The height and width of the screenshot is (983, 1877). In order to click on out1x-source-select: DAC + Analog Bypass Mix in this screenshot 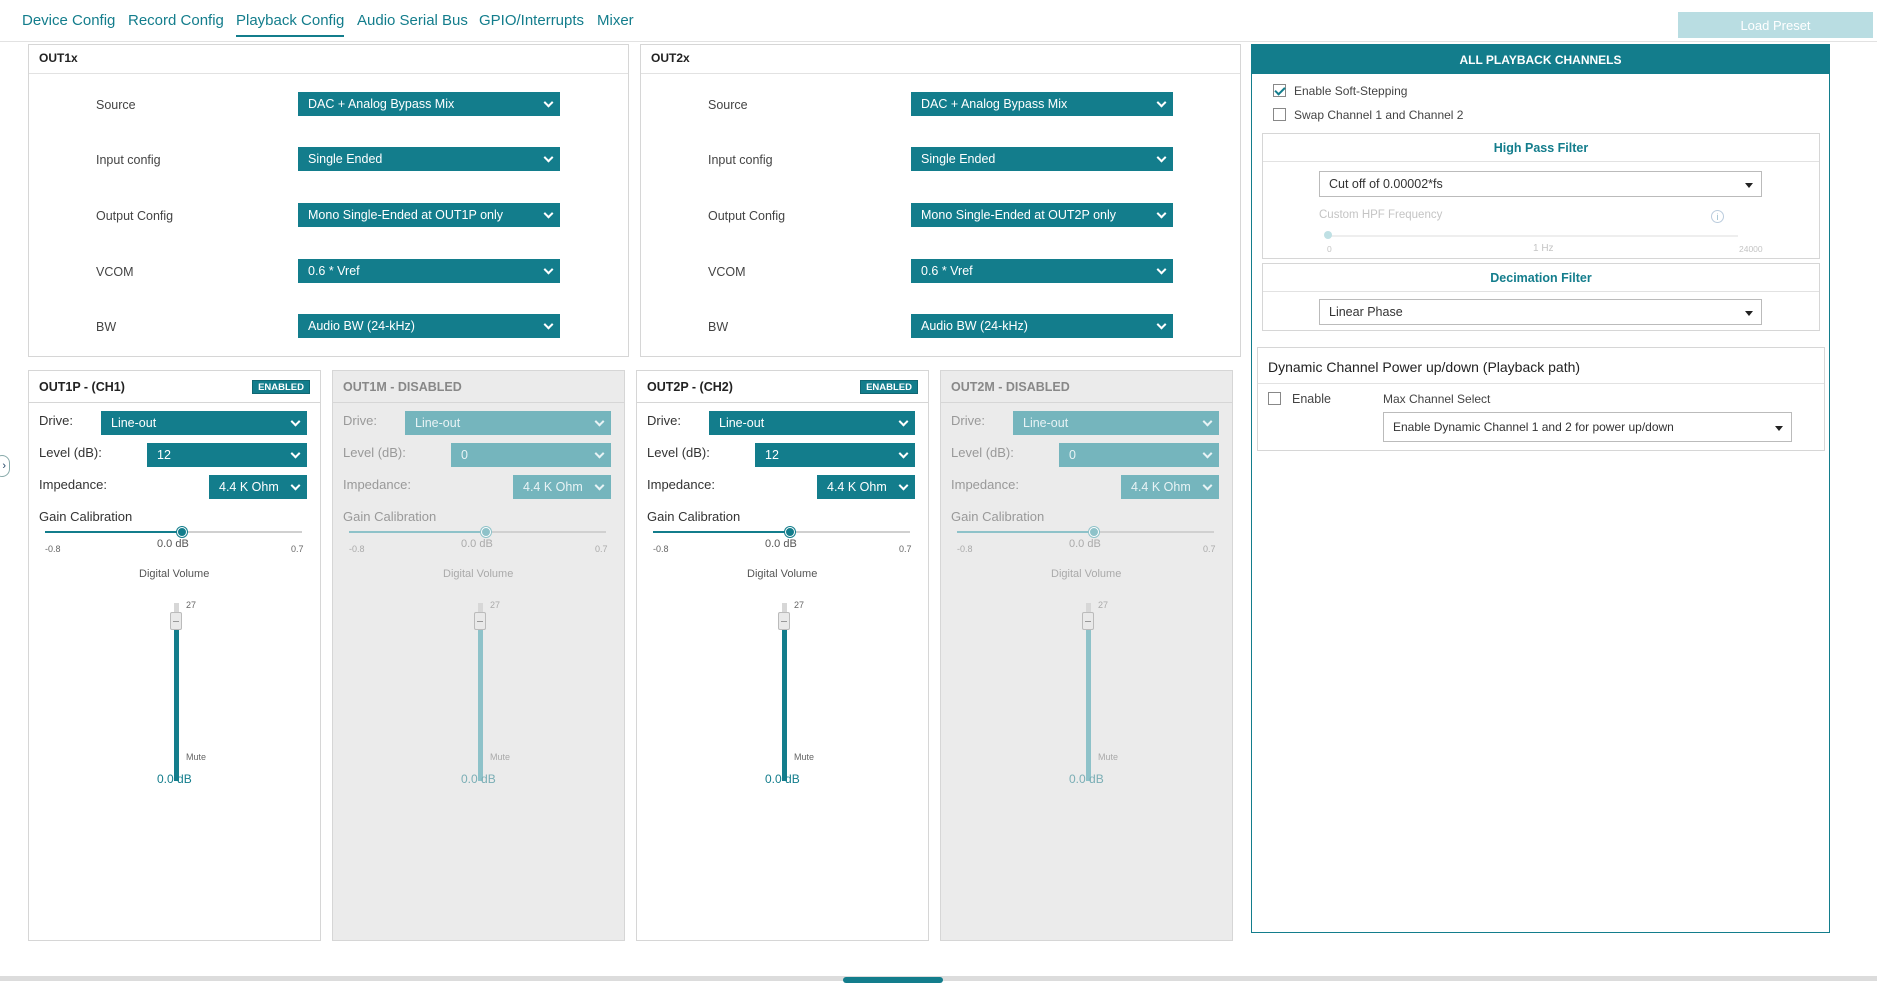, I will do `click(429, 104)`.